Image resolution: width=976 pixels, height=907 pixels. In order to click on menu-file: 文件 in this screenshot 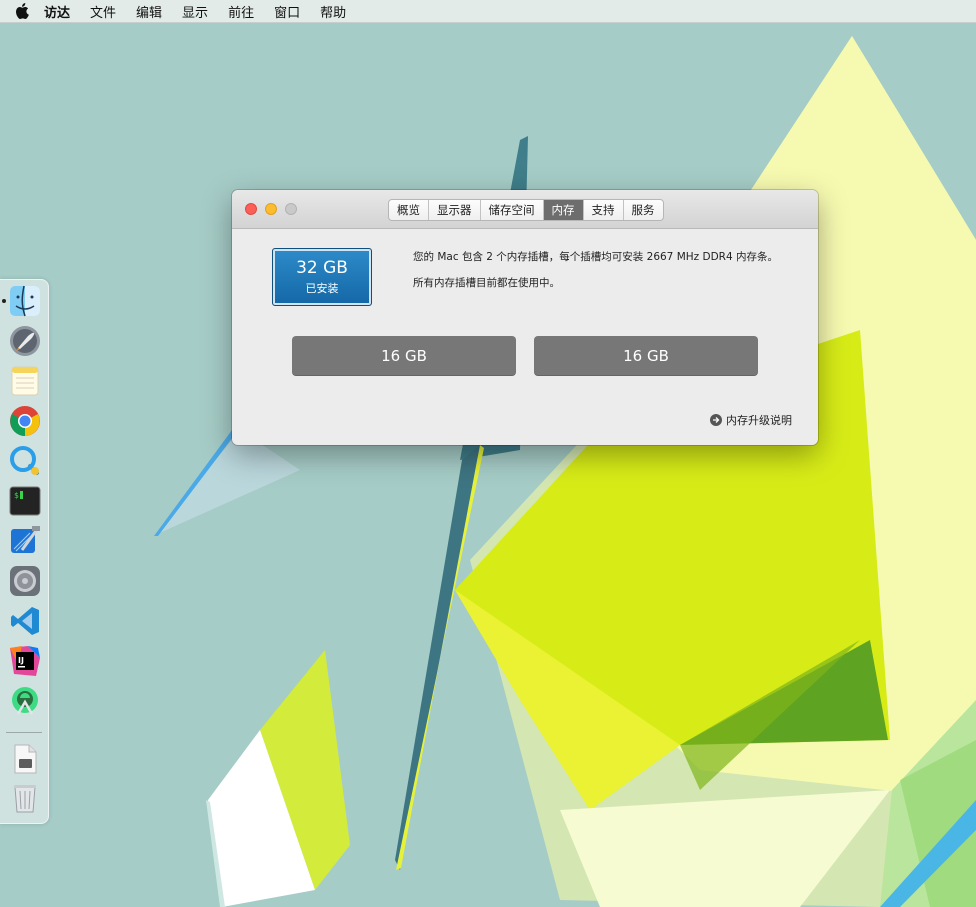, I will do `click(103, 11)`.